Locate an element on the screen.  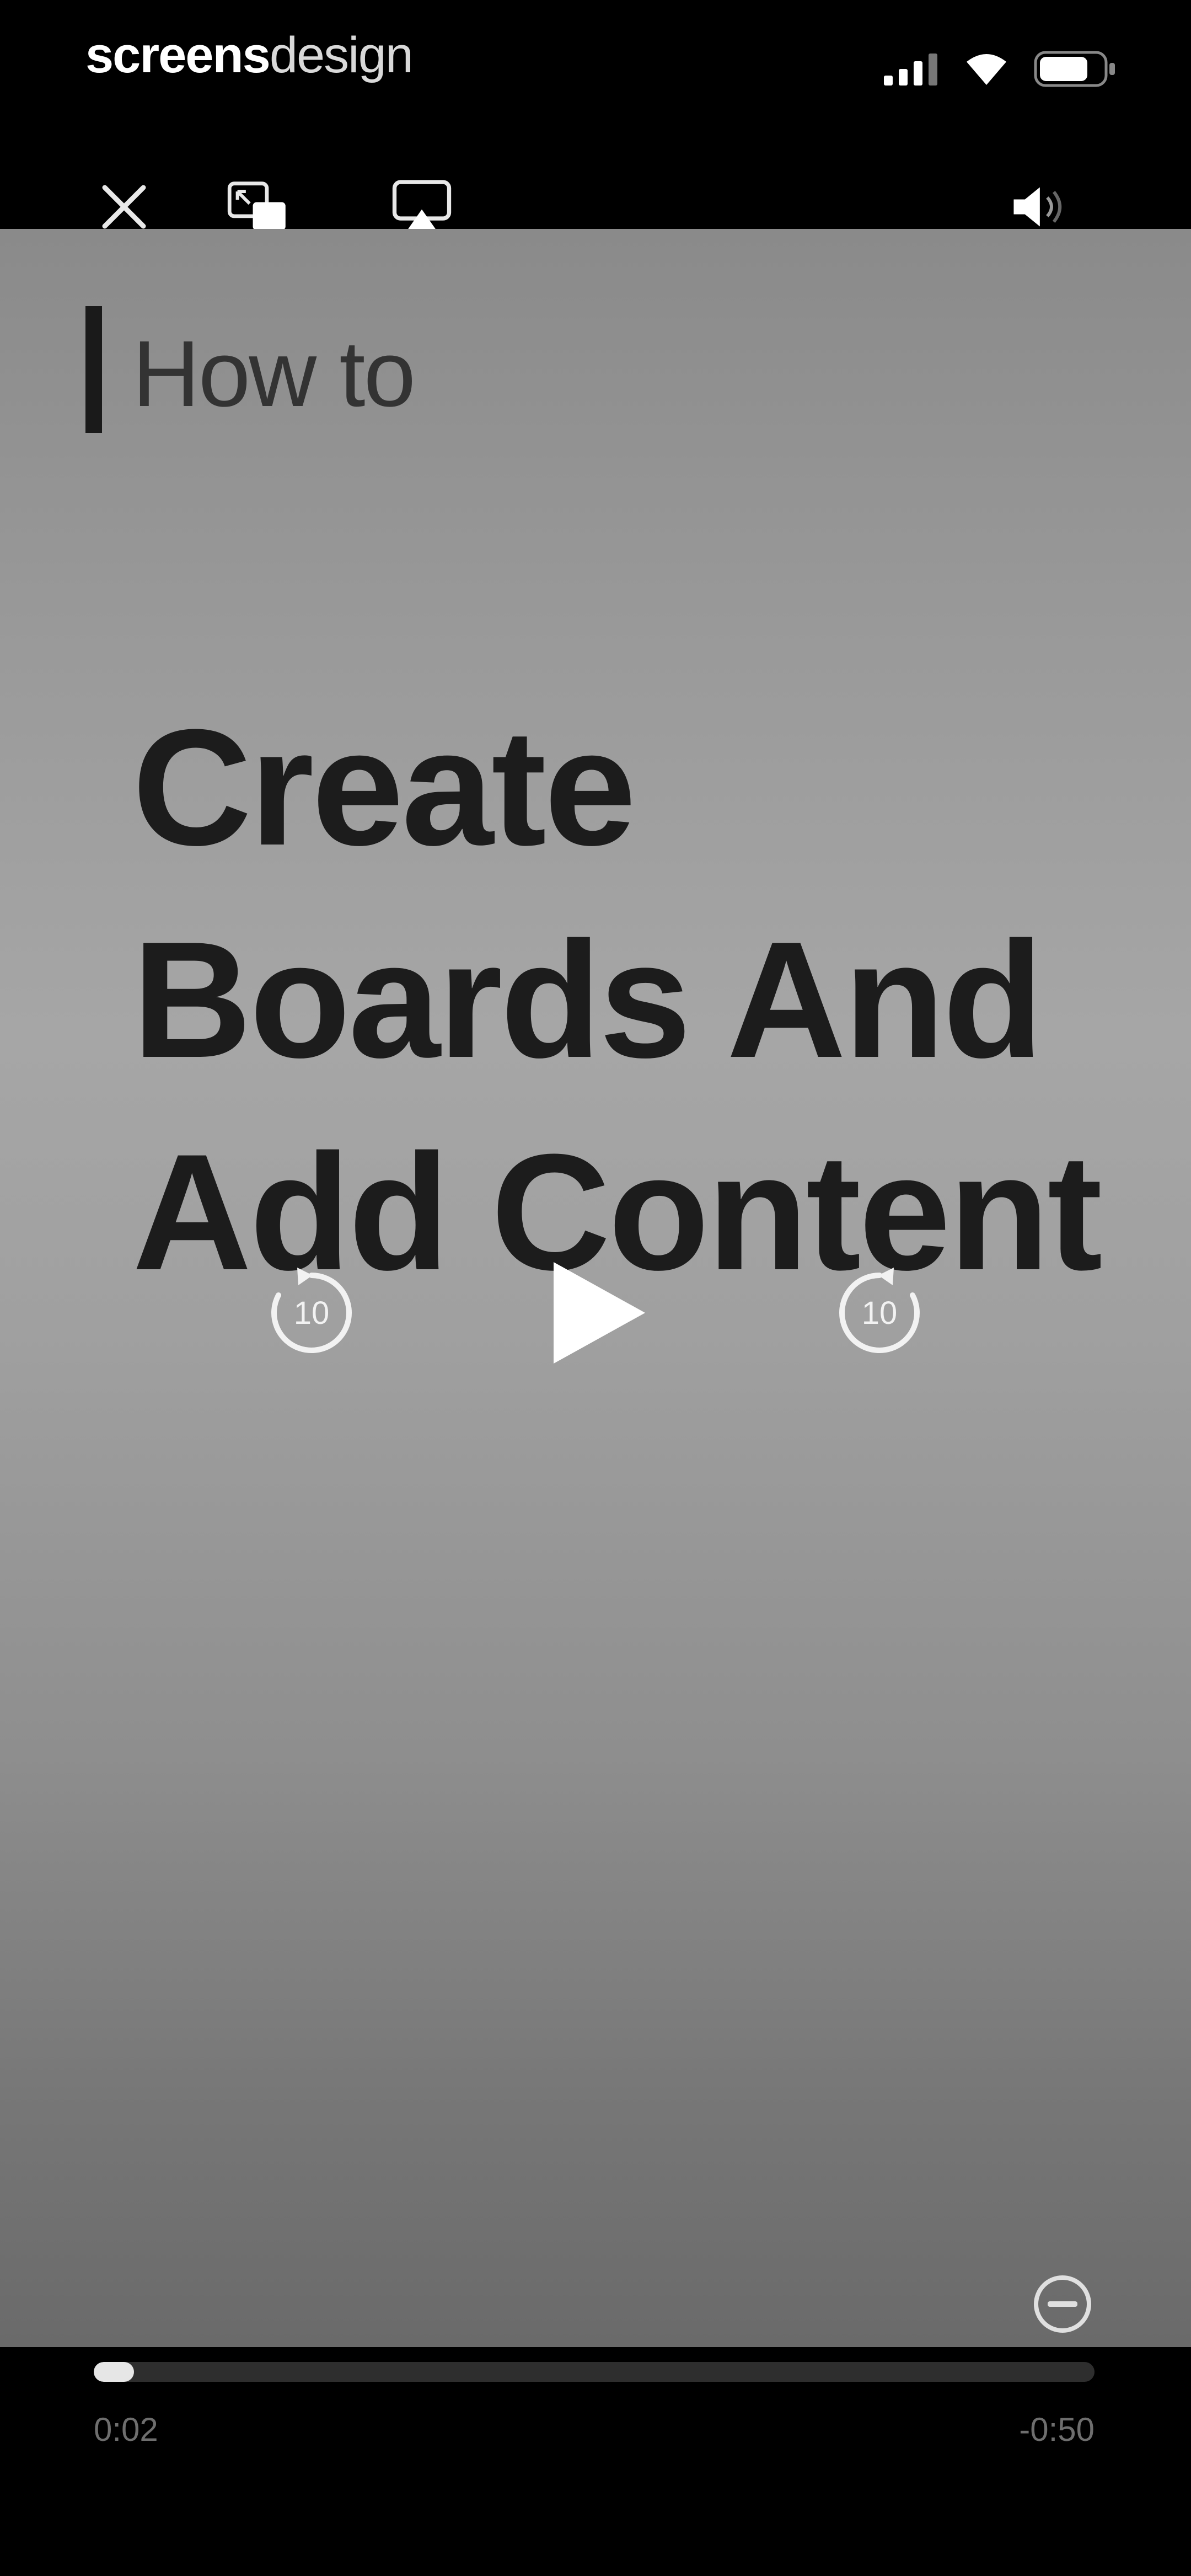
playback-controls: 10 10 is located at coordinates (595, 1313).